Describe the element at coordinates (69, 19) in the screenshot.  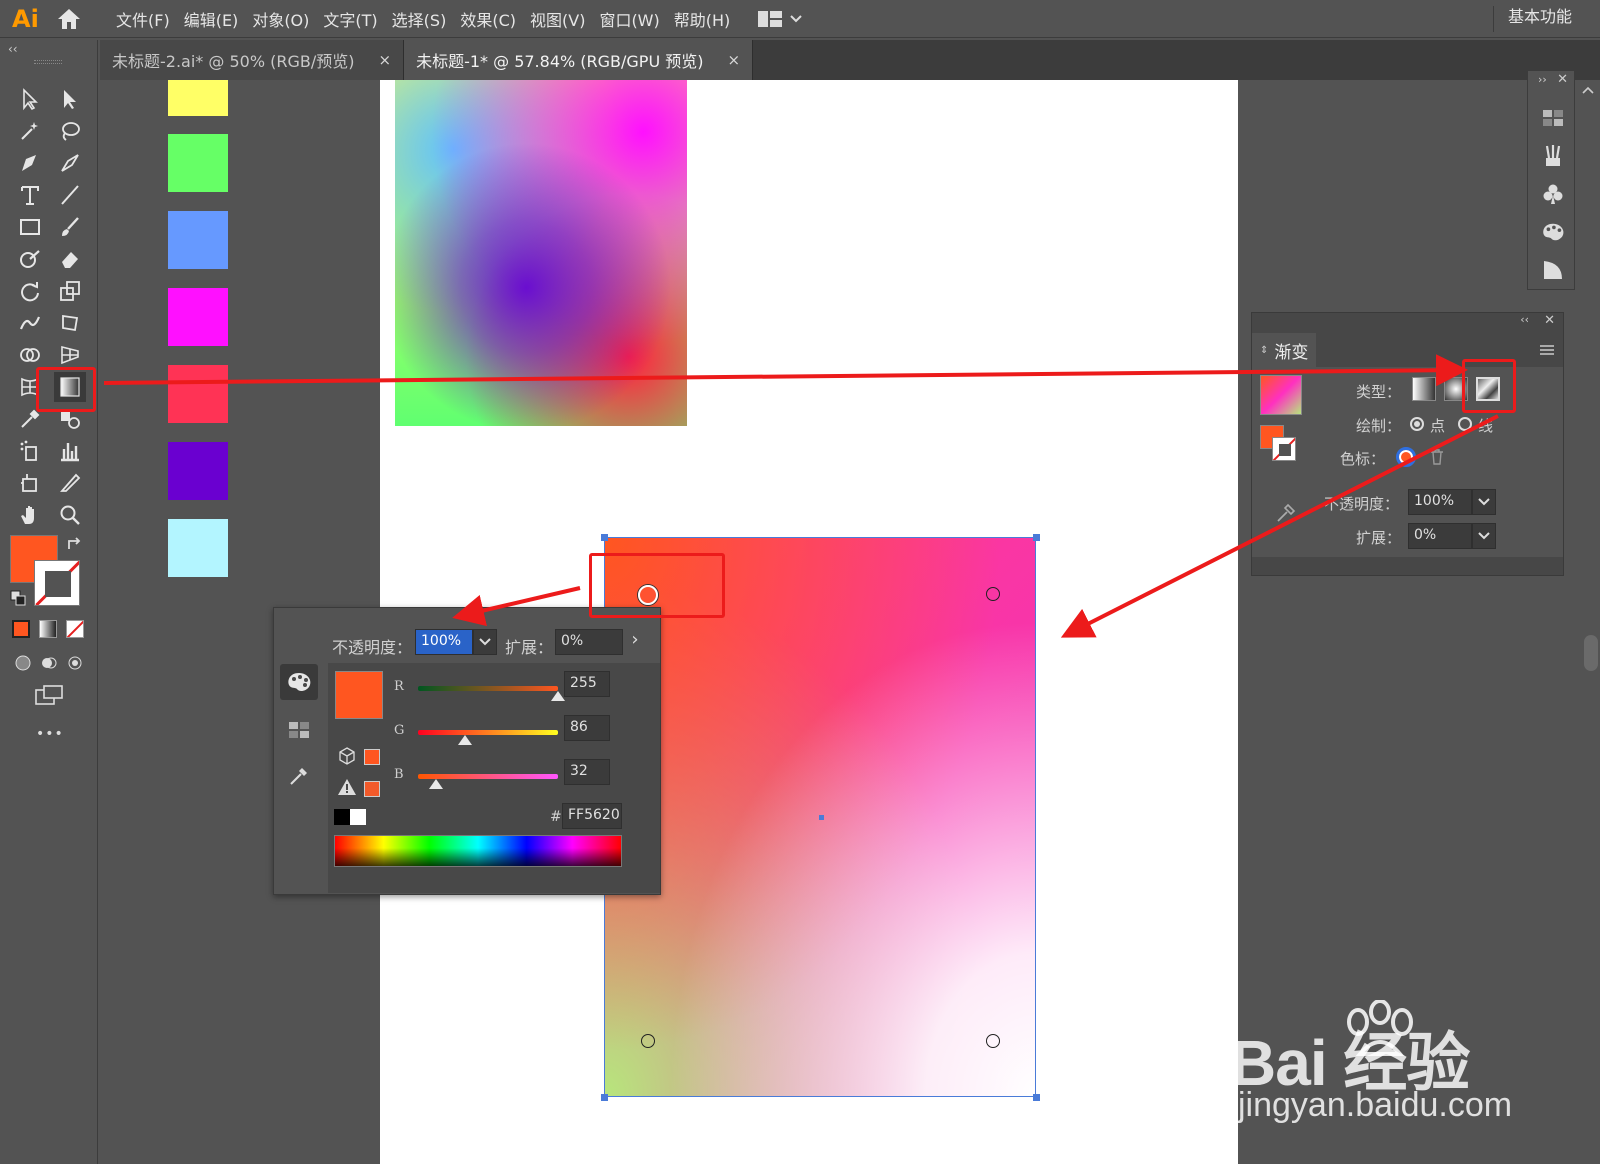
I see `home-icon` at that location.